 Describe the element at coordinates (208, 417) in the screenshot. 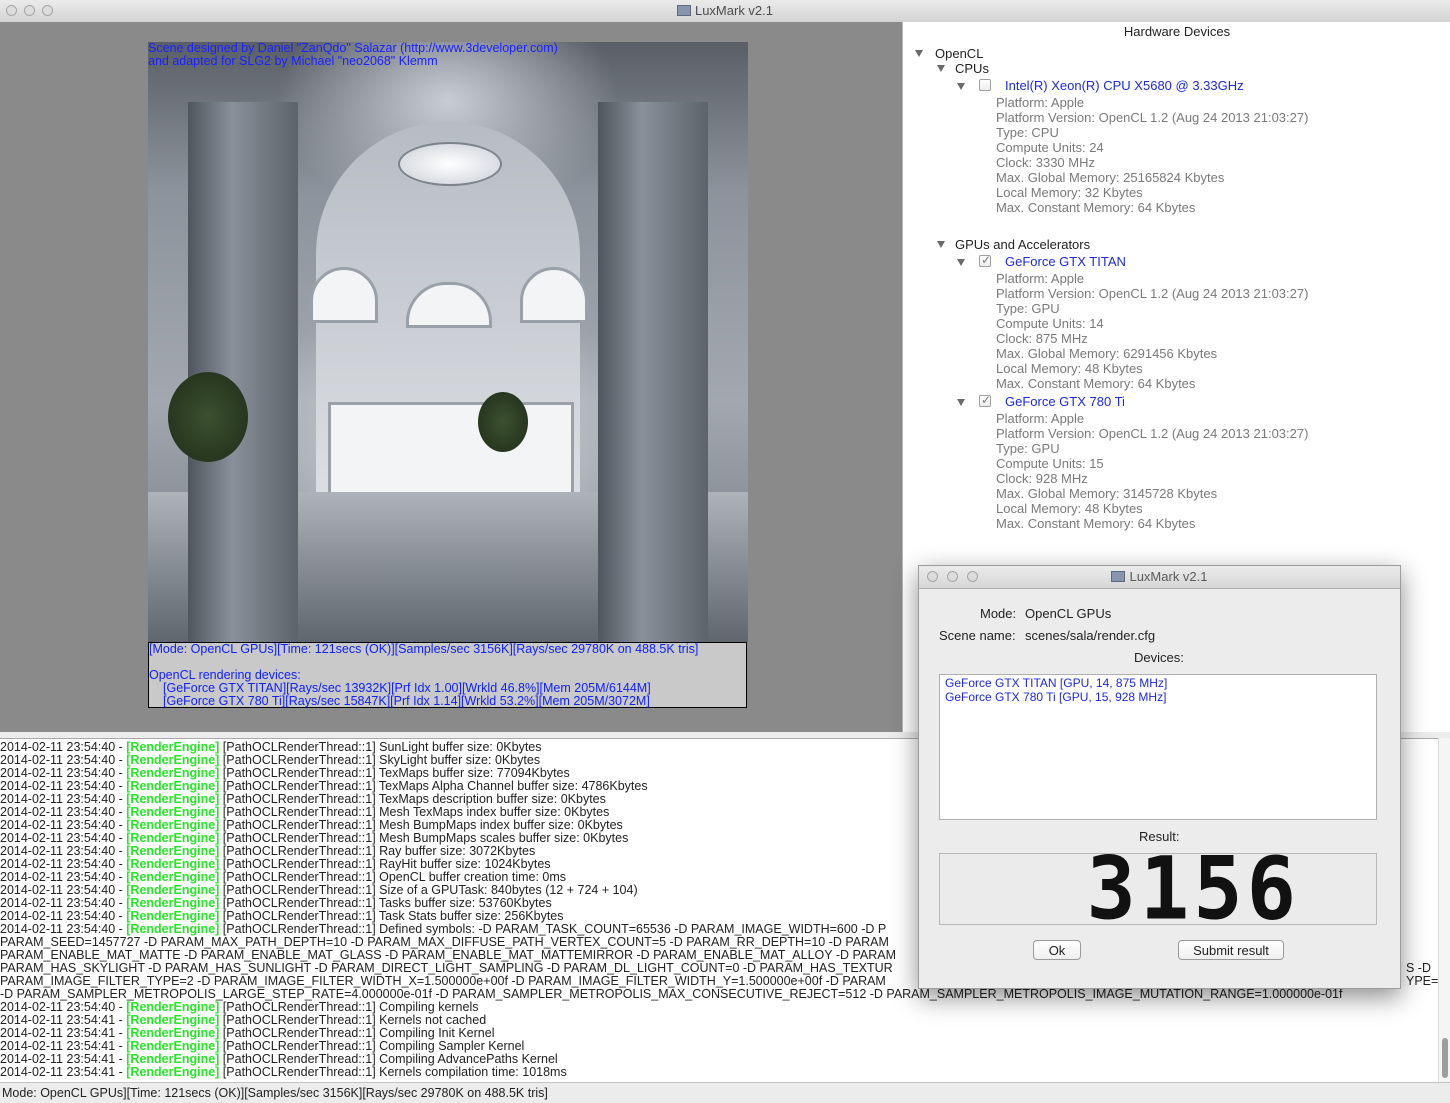

I see `scene-plant-left` at that location.